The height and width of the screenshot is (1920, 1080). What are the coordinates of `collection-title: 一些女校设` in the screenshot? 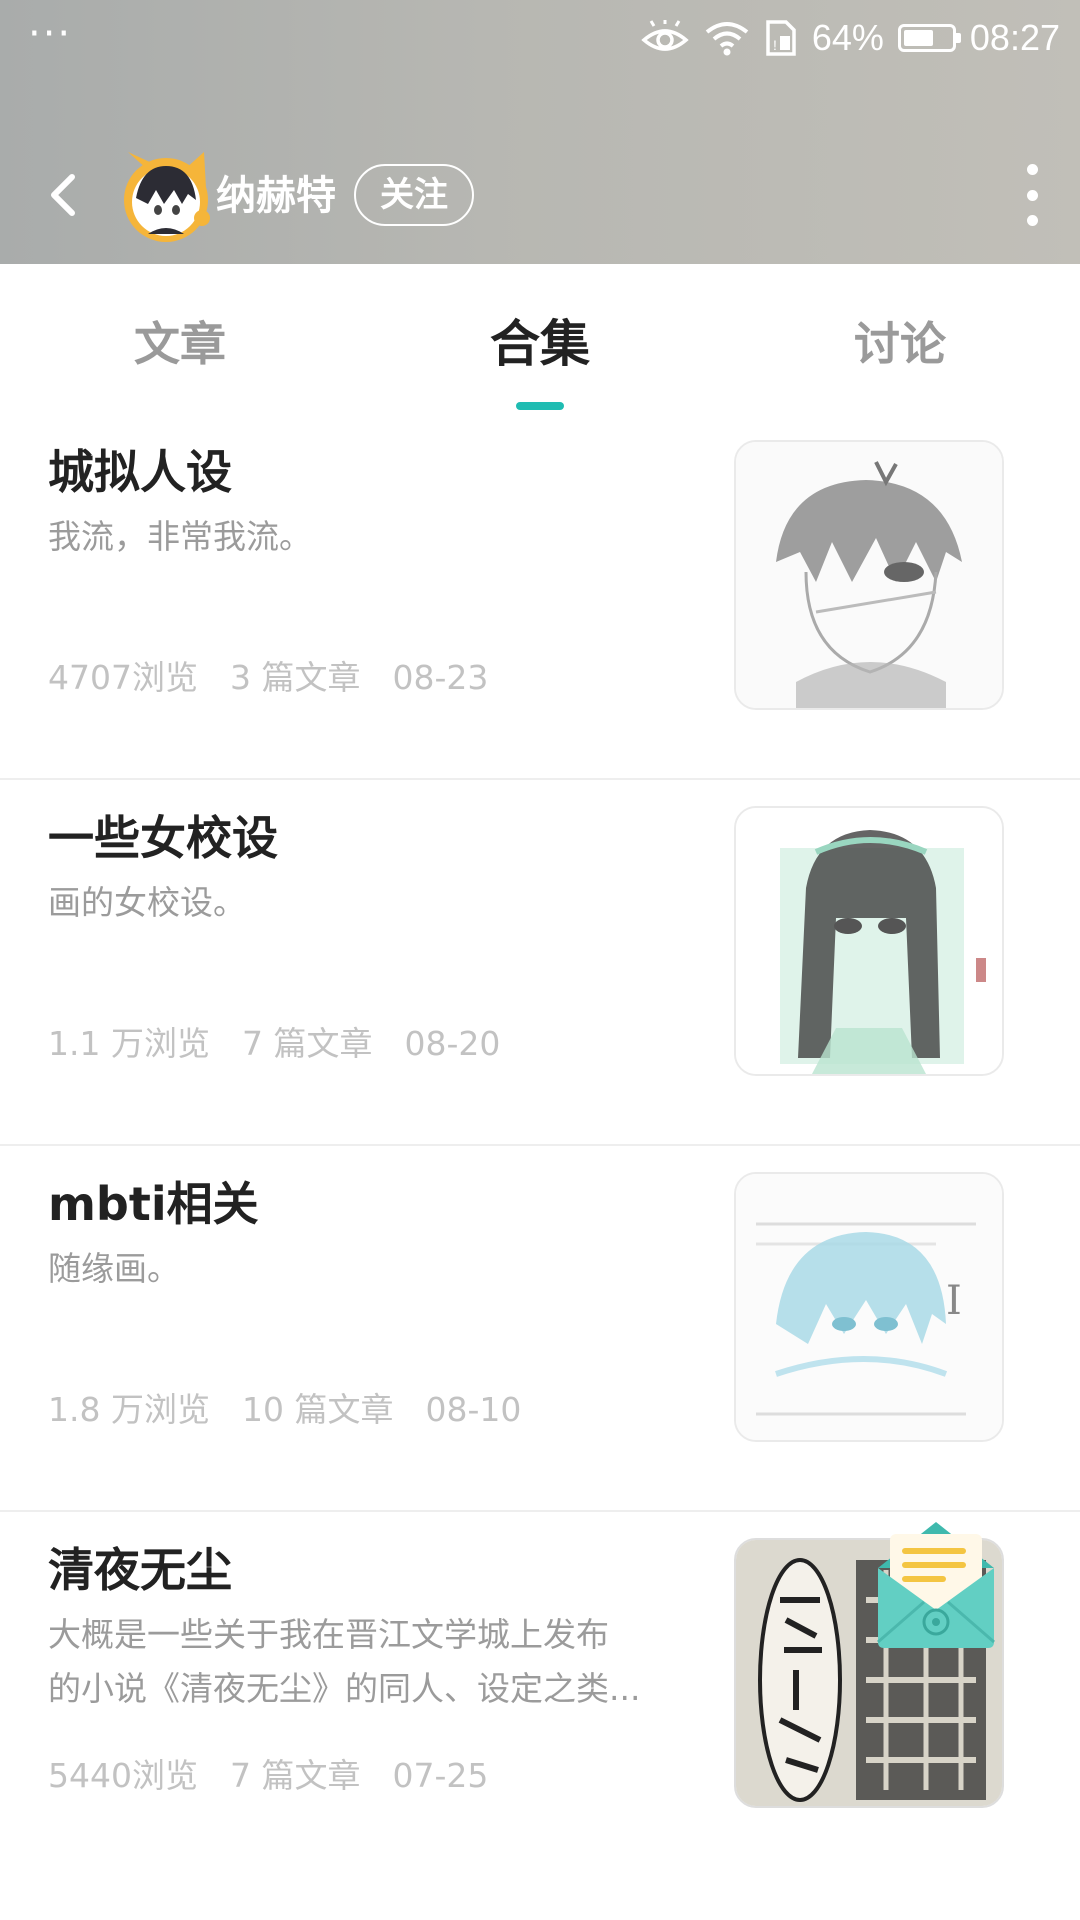 It's located at (163, 838).